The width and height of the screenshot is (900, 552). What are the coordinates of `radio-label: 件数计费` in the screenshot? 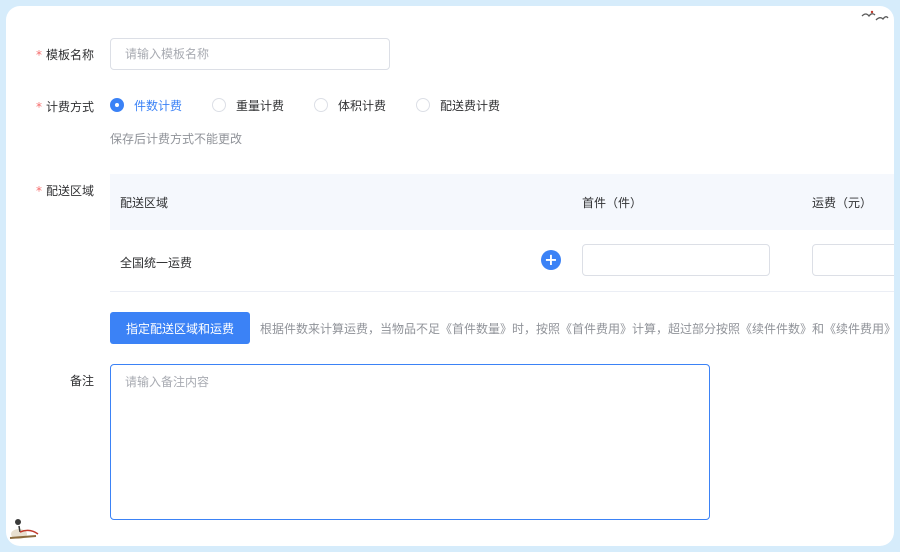 It's located at (158, 105).